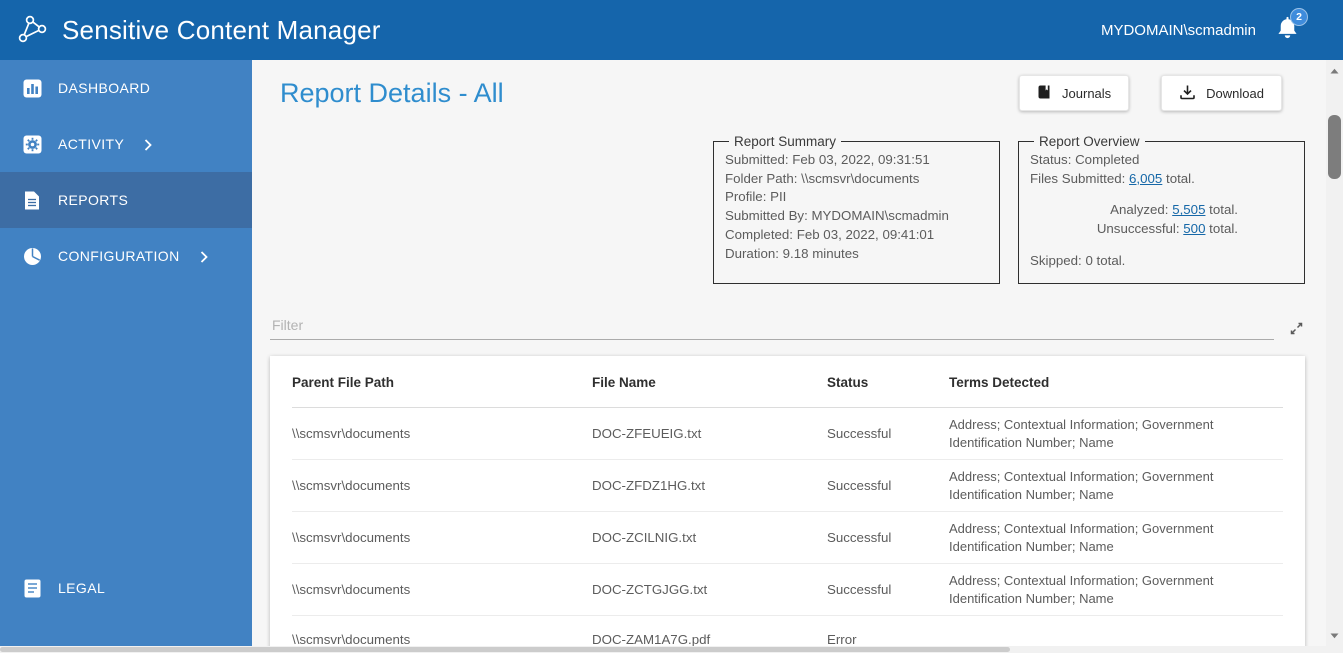 The image size is (1343, 653). I want to click on download-button: Download, so click(1221, 93).